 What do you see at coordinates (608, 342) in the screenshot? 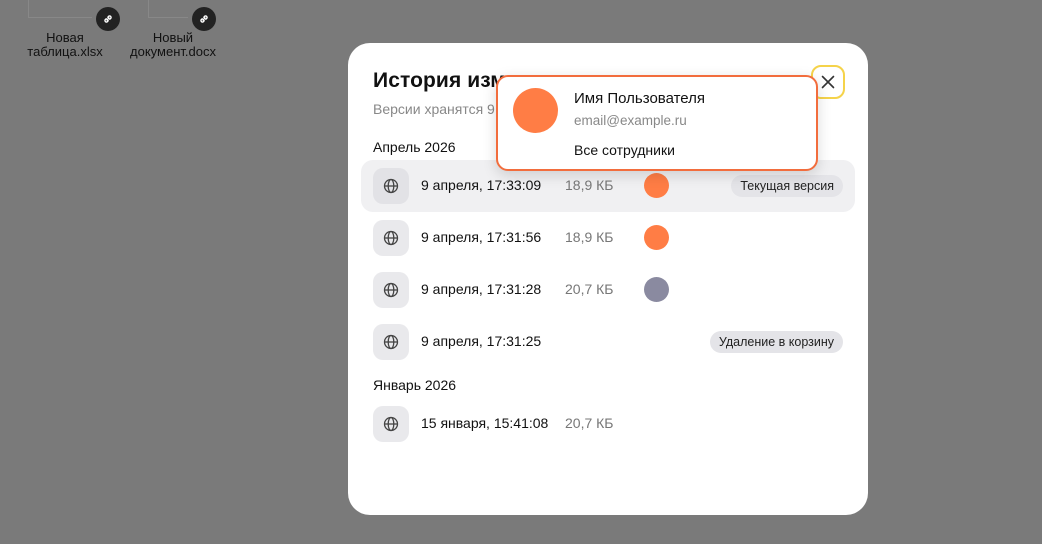
I see `version-row: 9 апреля, 17:31:25 Удаление в корзину` at bounding box center [608, 342].